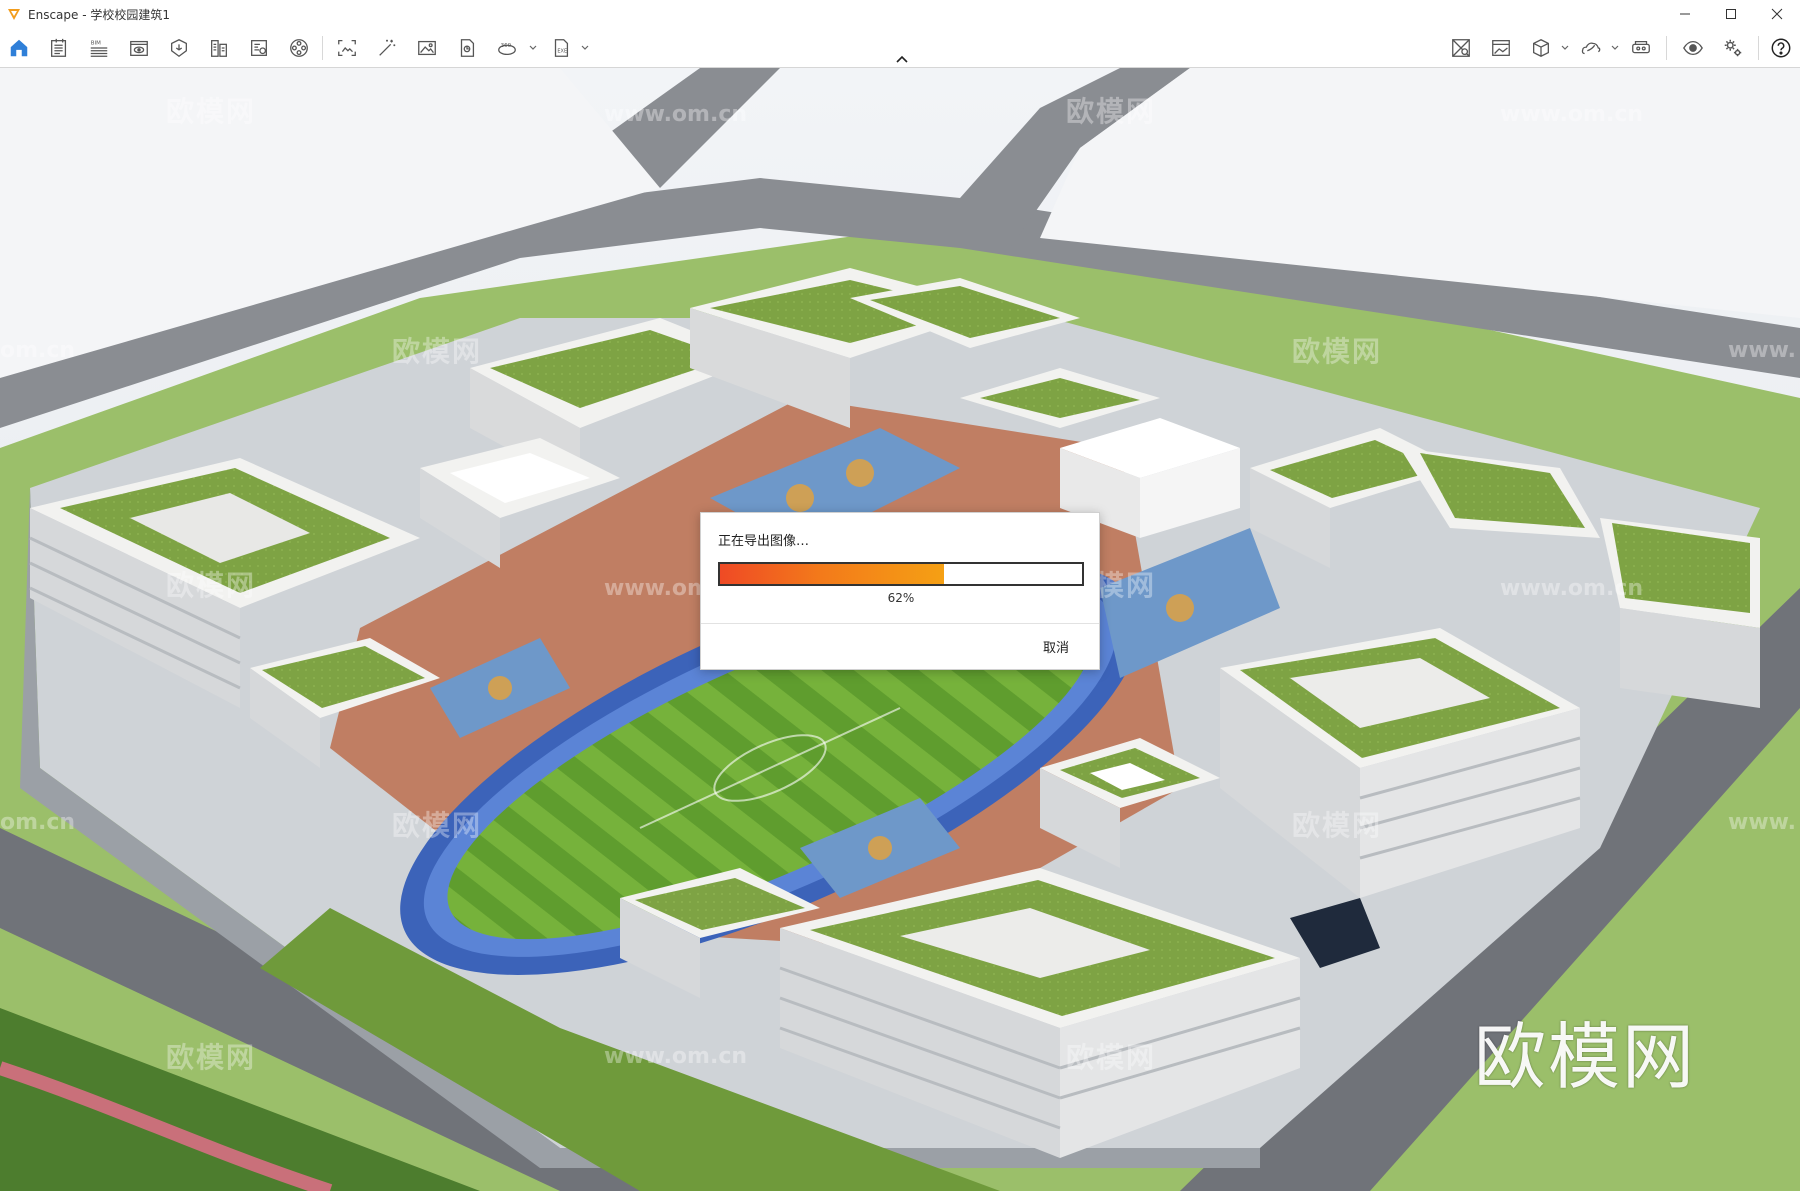 The height and width of the screenshot is (1191, 1800). I want to click on progress-percent-label: 62%, so click(901, 598).